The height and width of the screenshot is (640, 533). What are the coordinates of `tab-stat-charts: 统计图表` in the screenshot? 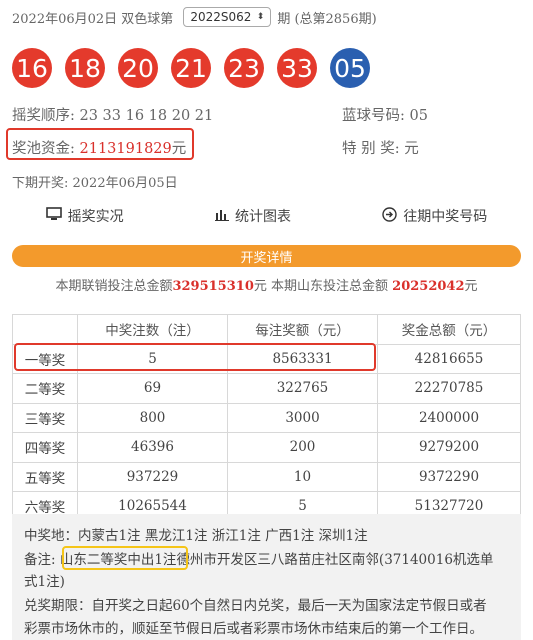 It's located at (252, 216).